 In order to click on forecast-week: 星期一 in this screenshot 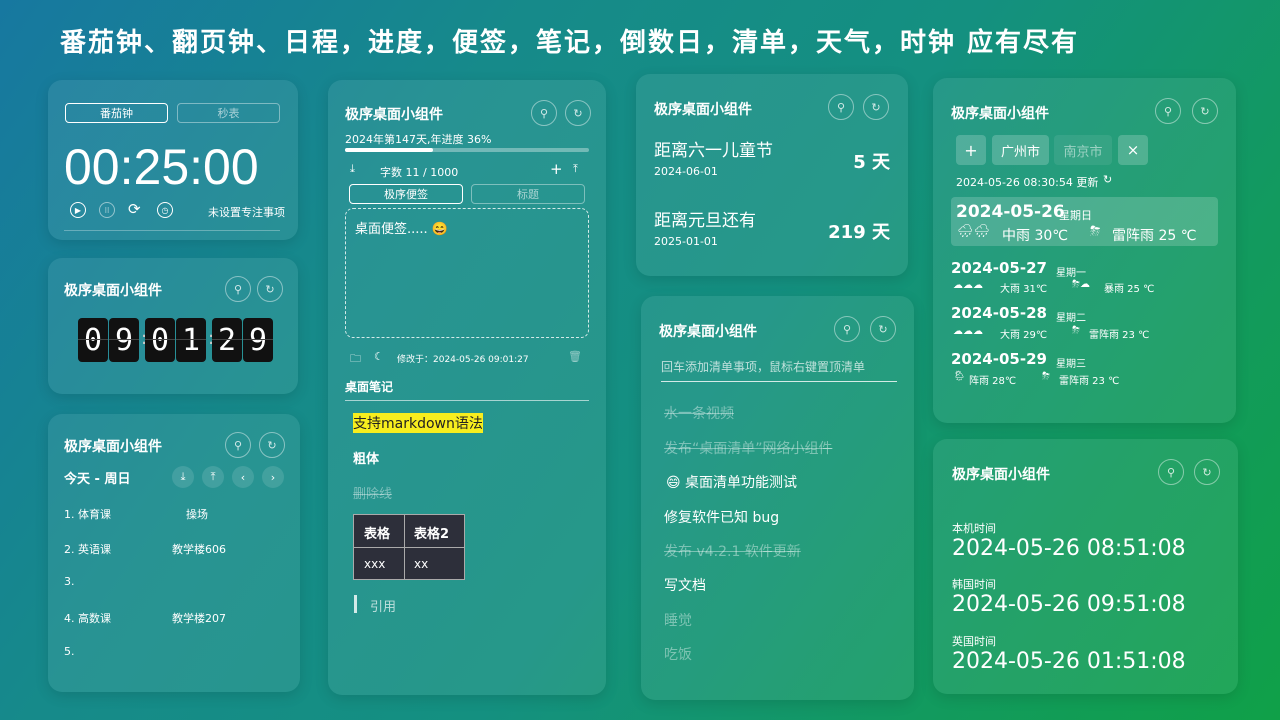, I will do `click(1071, 273)`.